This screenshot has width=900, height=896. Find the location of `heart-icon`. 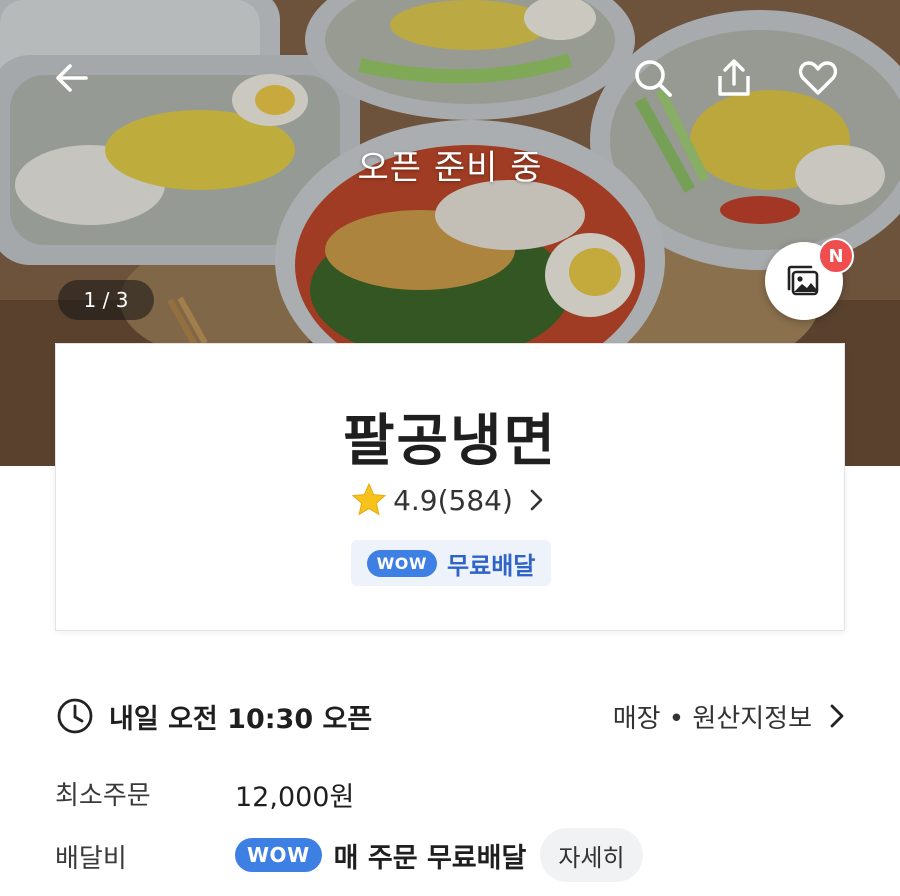

heart-icon is located at coordinates (818, 78).